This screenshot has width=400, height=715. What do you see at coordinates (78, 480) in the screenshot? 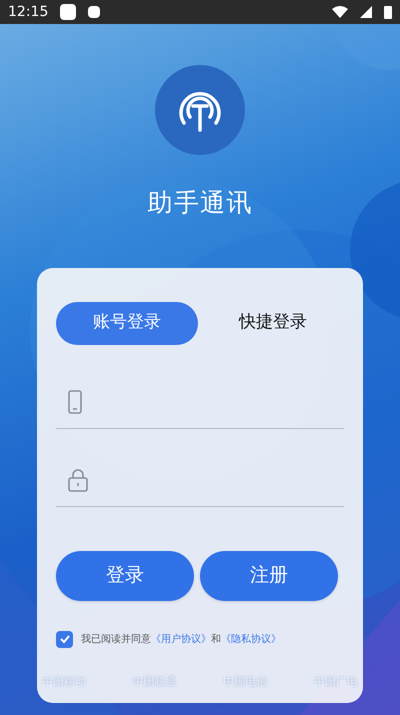
I see `lock-icon` at bounding box center [78, 480].